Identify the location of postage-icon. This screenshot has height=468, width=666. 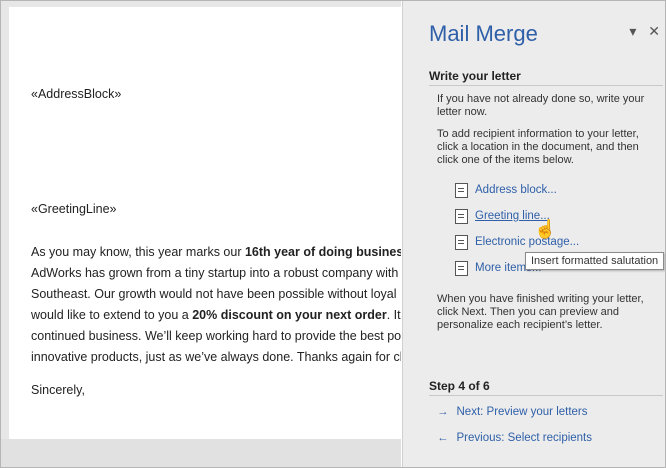
(461, 242).